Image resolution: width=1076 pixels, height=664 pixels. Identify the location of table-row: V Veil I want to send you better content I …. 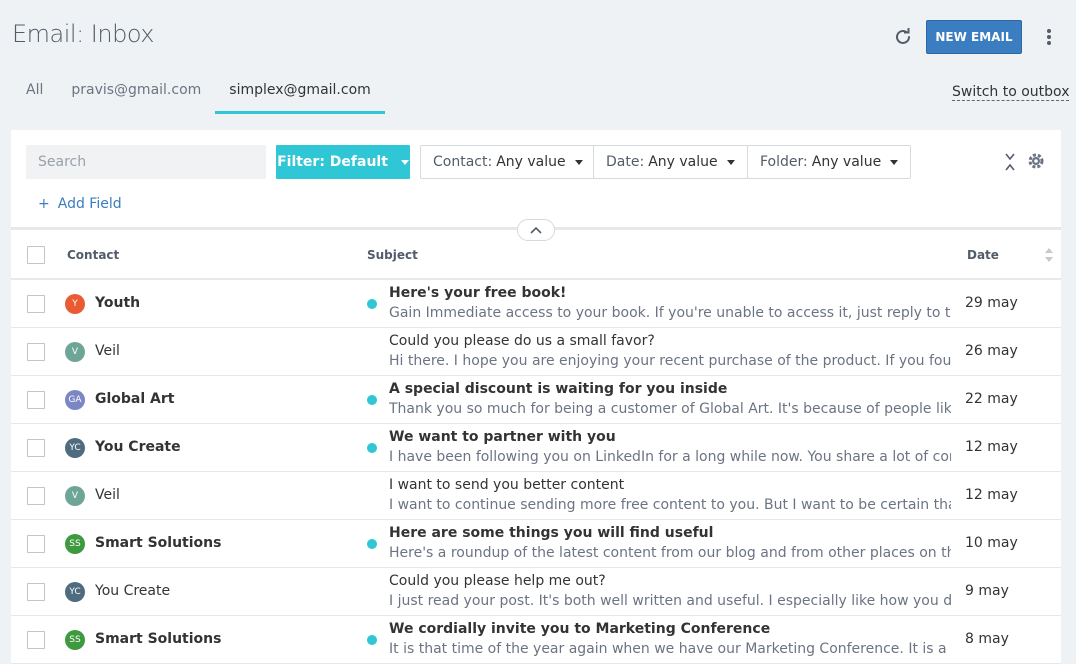
(536, 496).